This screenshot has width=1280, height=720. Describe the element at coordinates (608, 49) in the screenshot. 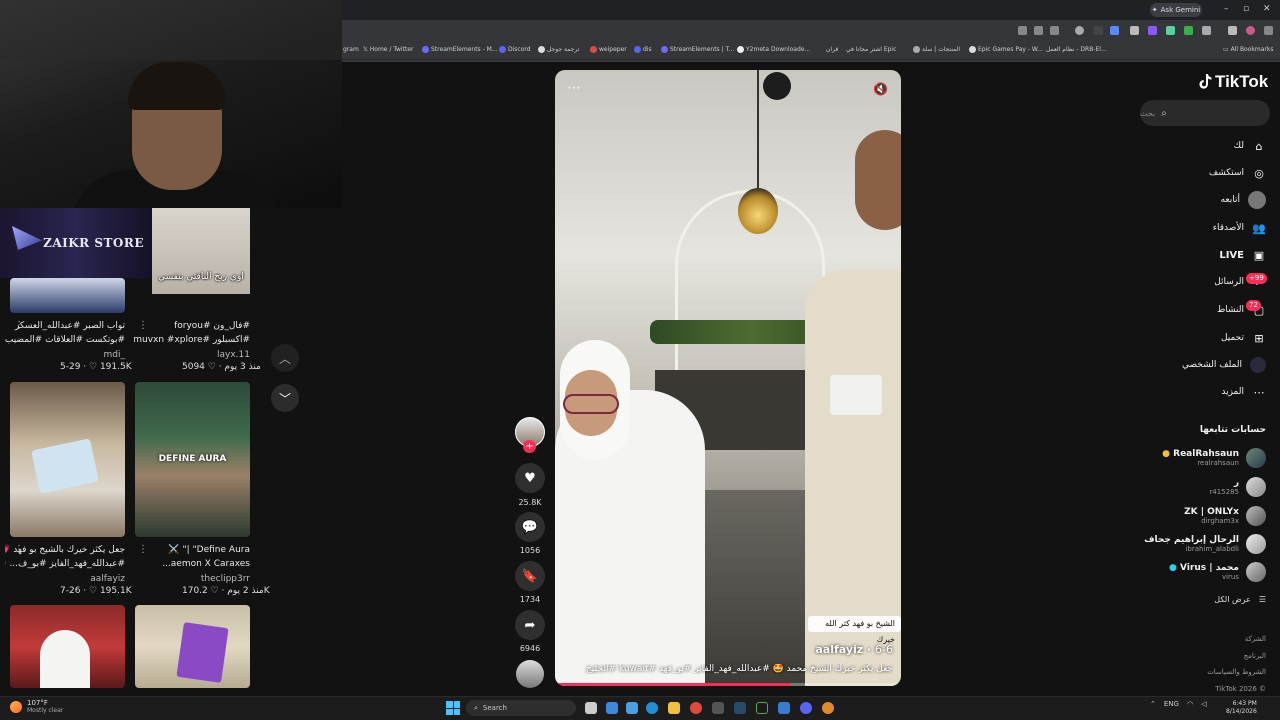

I see `bookmark: weipeper` at that location.